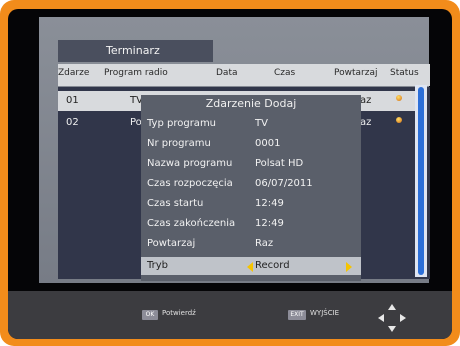 The width and height of the screenshot is (460, 346). What do you see at coordinates (190, 183) in the screenshot?
I see `field-label: Czas rozpoczęcia` at bounding box center [190, 183].